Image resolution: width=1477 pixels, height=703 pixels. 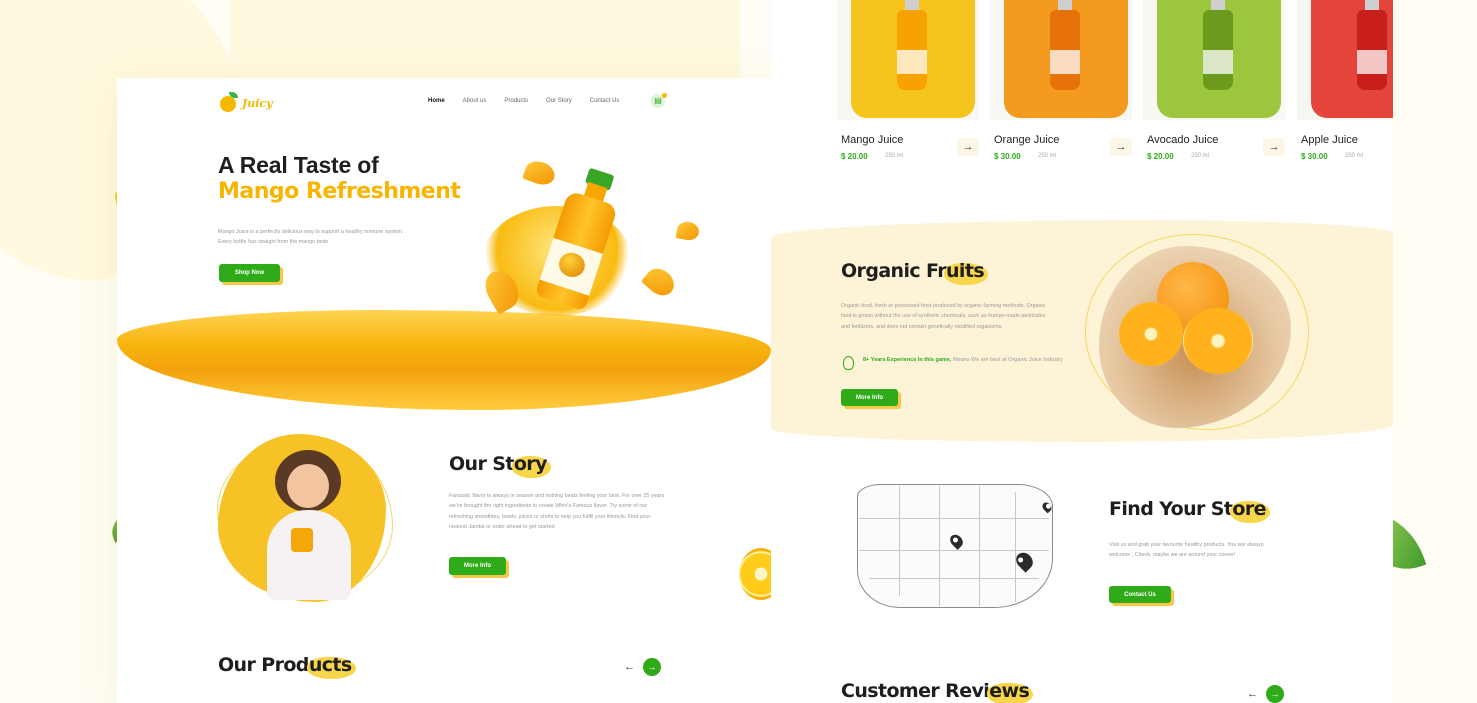 What do you see at coordinates (755, 574) in the screenshot?
I see `lemon-slice-decoration` at bounding box center [755, 574].